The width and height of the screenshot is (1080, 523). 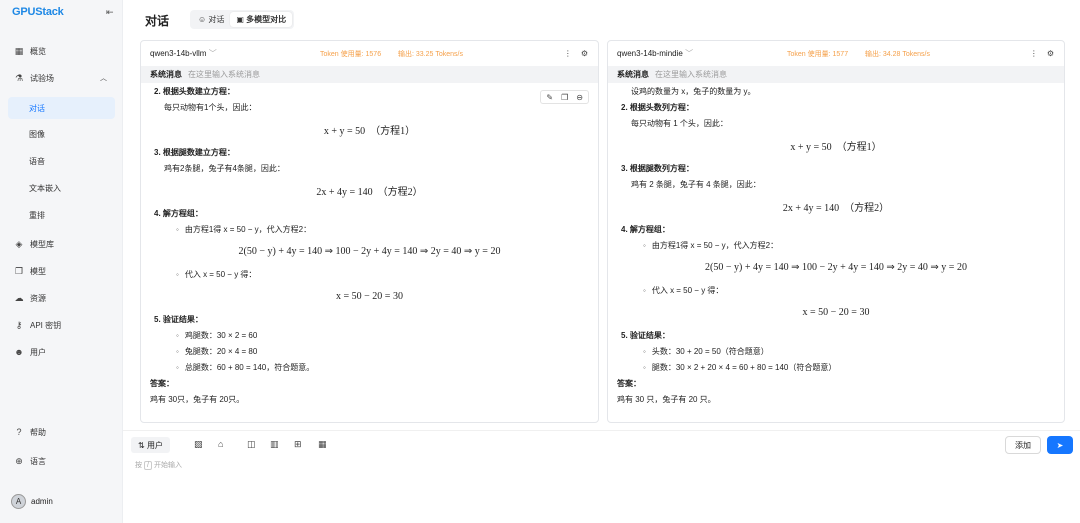 What do you see at coordinates (110, 12) in the screenshot?
I see `collapse-sidebar-icon: ⇤` at bounding box center [110, 12].